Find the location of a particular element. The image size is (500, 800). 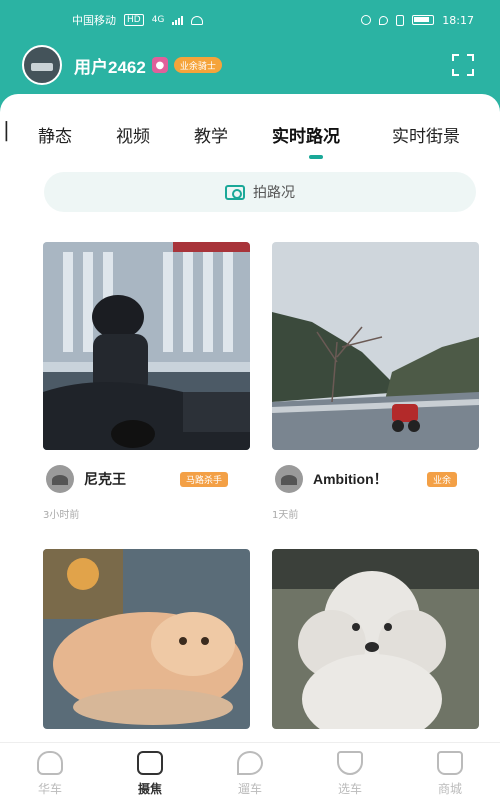

active-tab-indicator is located at coordinates (316, 157).